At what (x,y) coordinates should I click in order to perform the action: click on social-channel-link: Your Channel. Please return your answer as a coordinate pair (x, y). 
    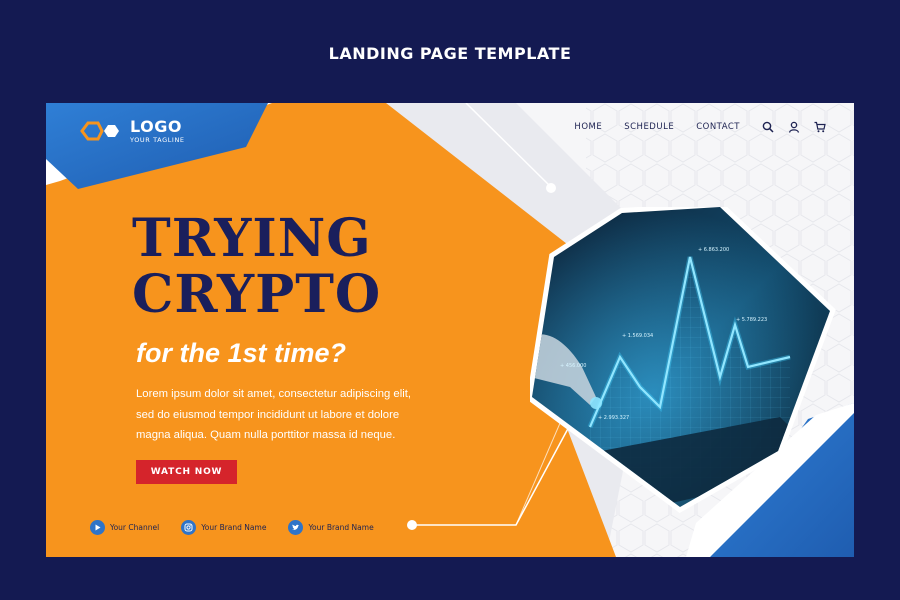
    Looking at the image, I should click on (124, 527).